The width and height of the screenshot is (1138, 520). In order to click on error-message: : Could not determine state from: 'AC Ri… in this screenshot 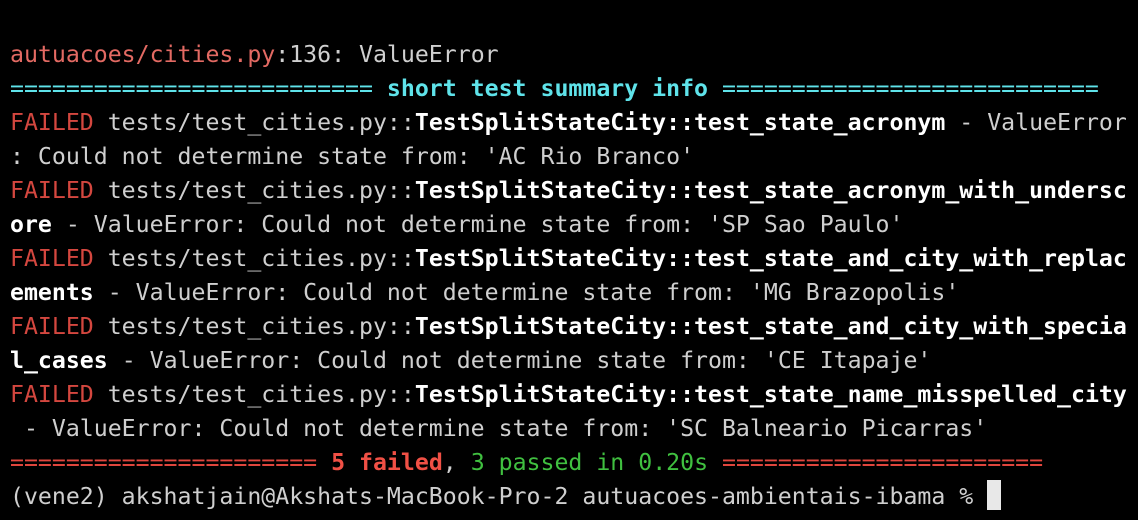, I will do `click(352, 156)`.